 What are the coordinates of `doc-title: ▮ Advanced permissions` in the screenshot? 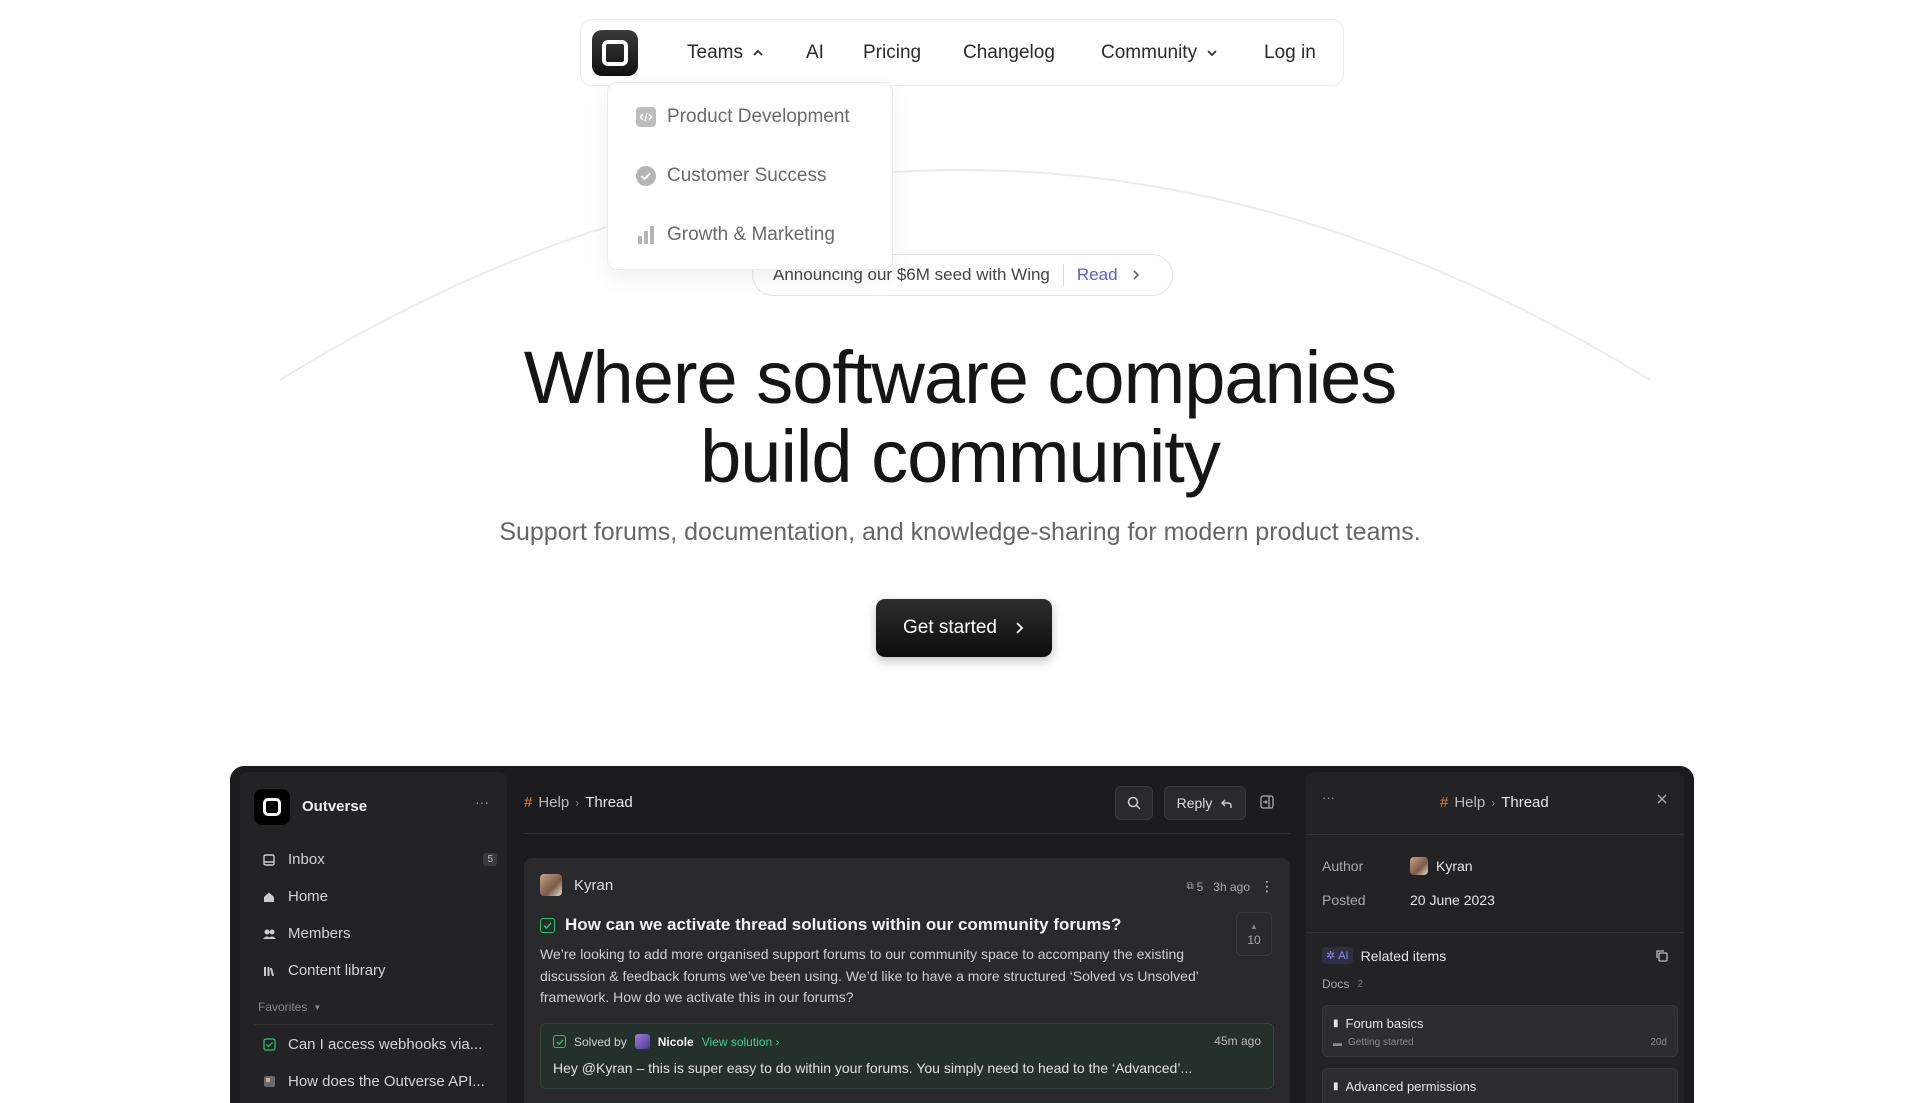 It's located at (1405, 1086).